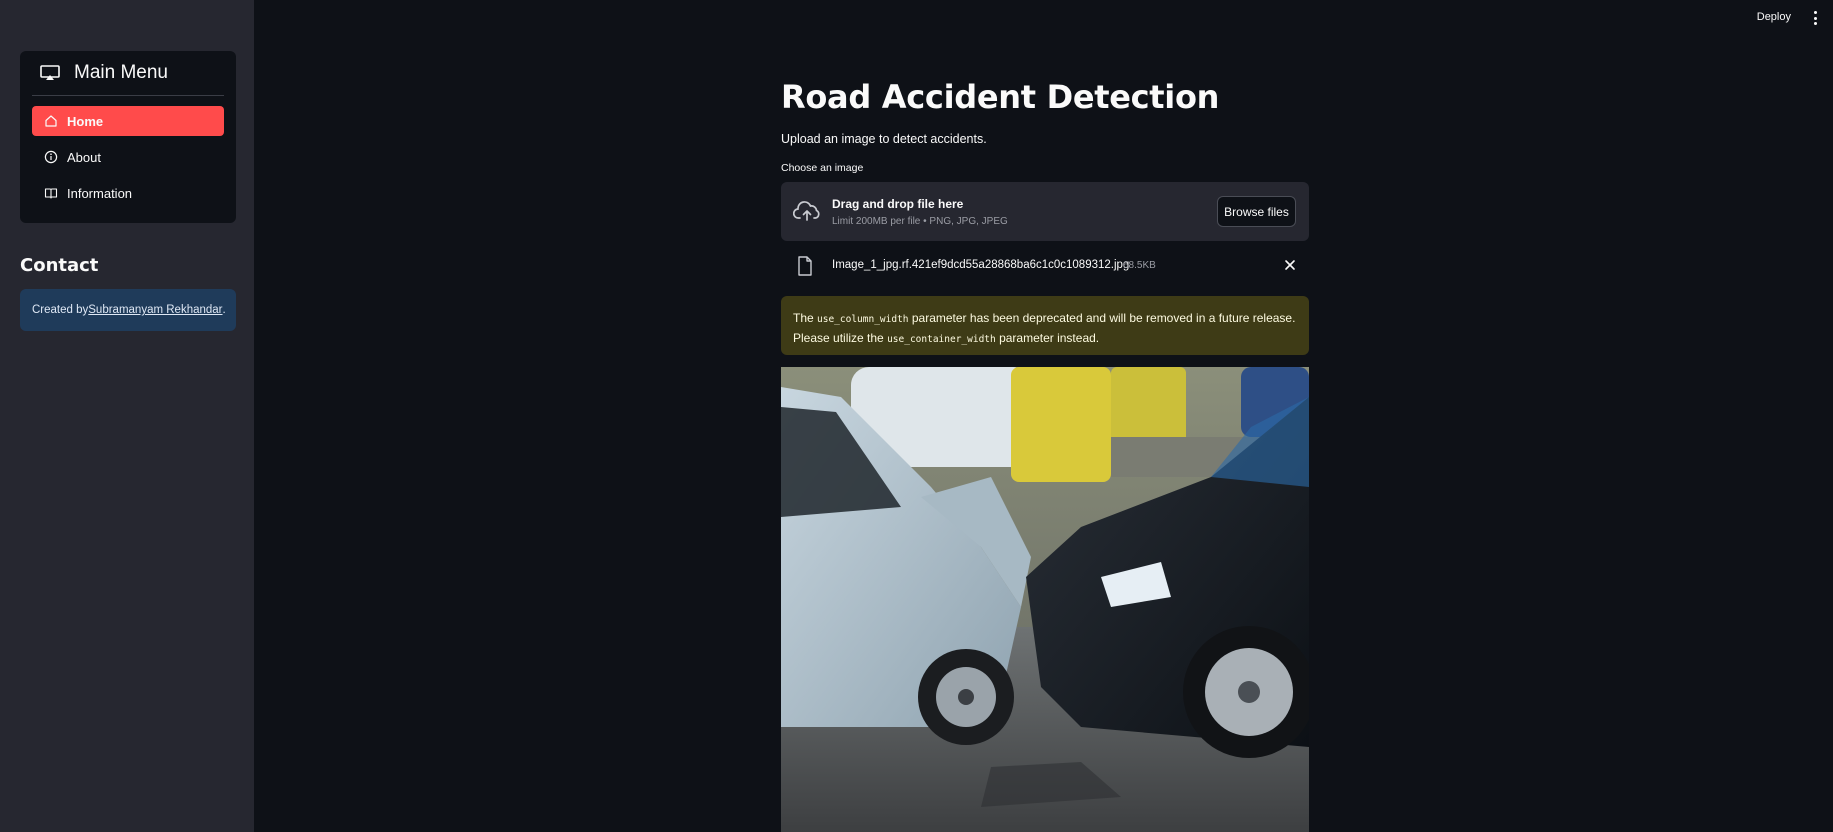  I want to click on dropzone-limit-text: Limit 200MB per file • PNG, JPG, JPEG, so click(920, 221).